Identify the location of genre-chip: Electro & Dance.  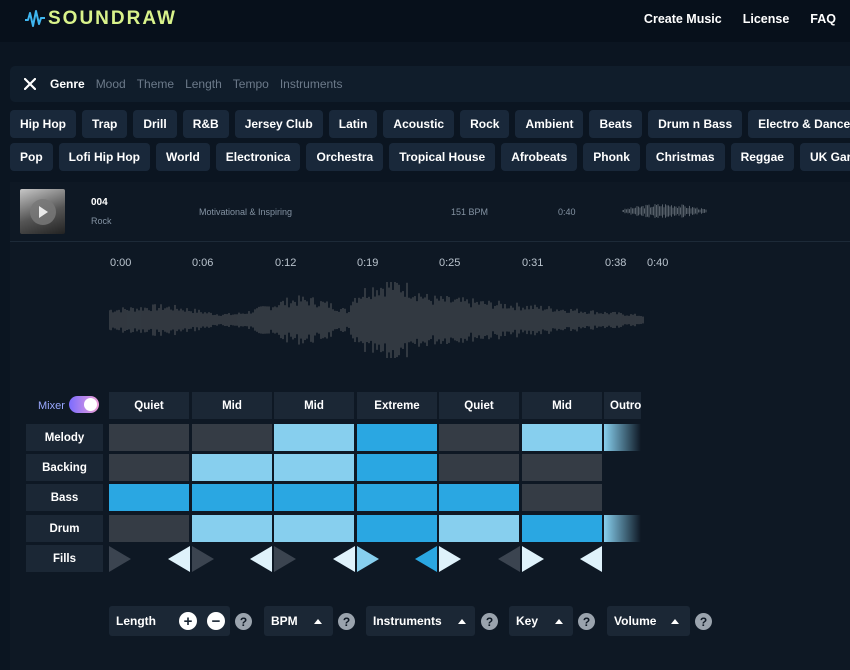
(799, 124).